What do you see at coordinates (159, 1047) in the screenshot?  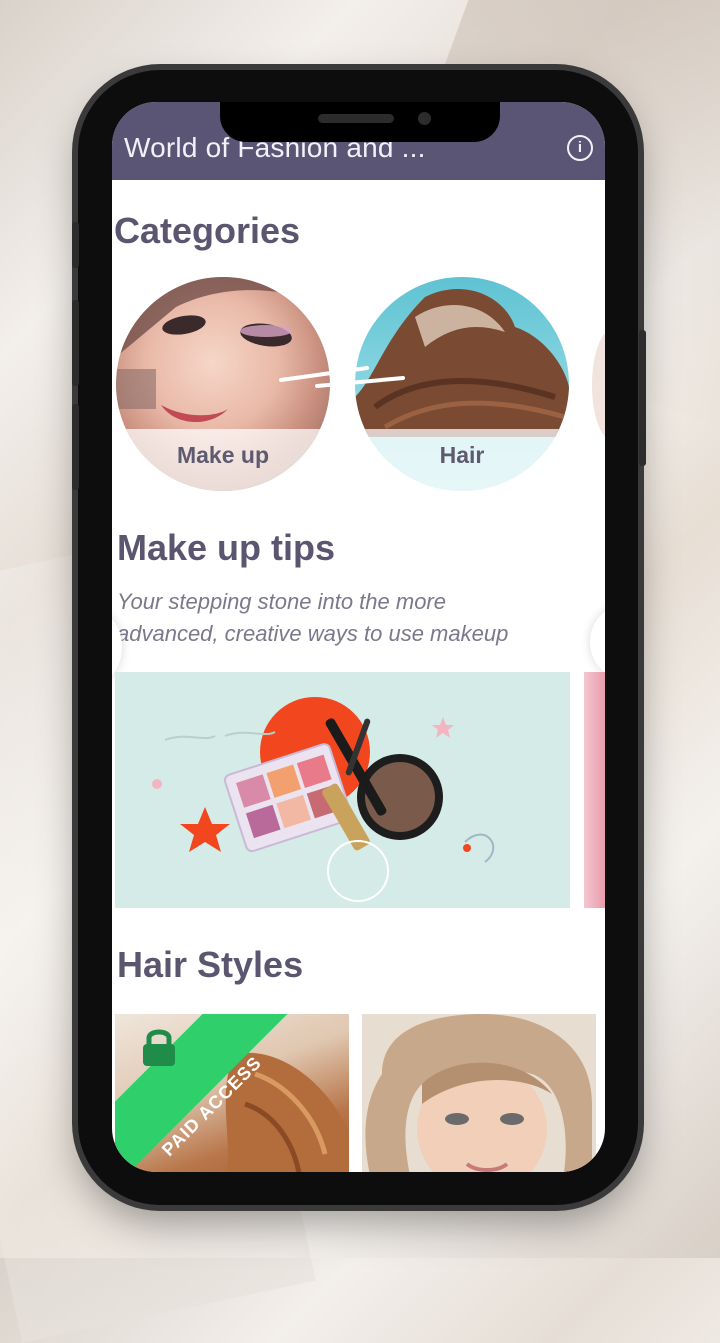 I see `lock-icon` at bounding box center [159, 1047].